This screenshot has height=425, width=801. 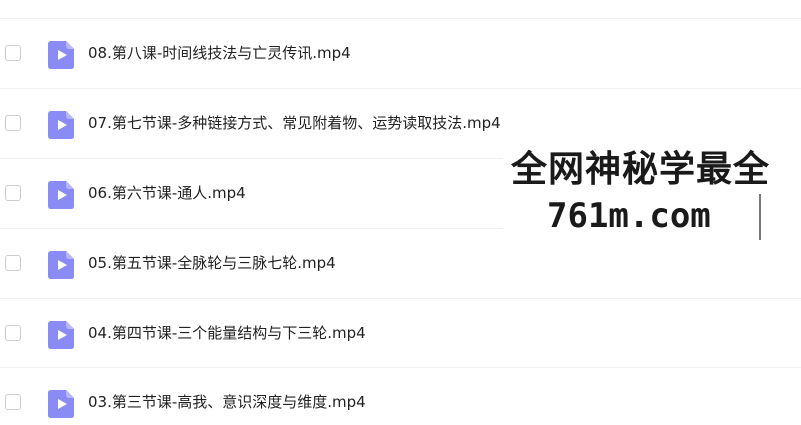 What do you see at coordinates (760, 217) in the screenshot?
I see `watermark-divider` at bounding box center [760, 217].